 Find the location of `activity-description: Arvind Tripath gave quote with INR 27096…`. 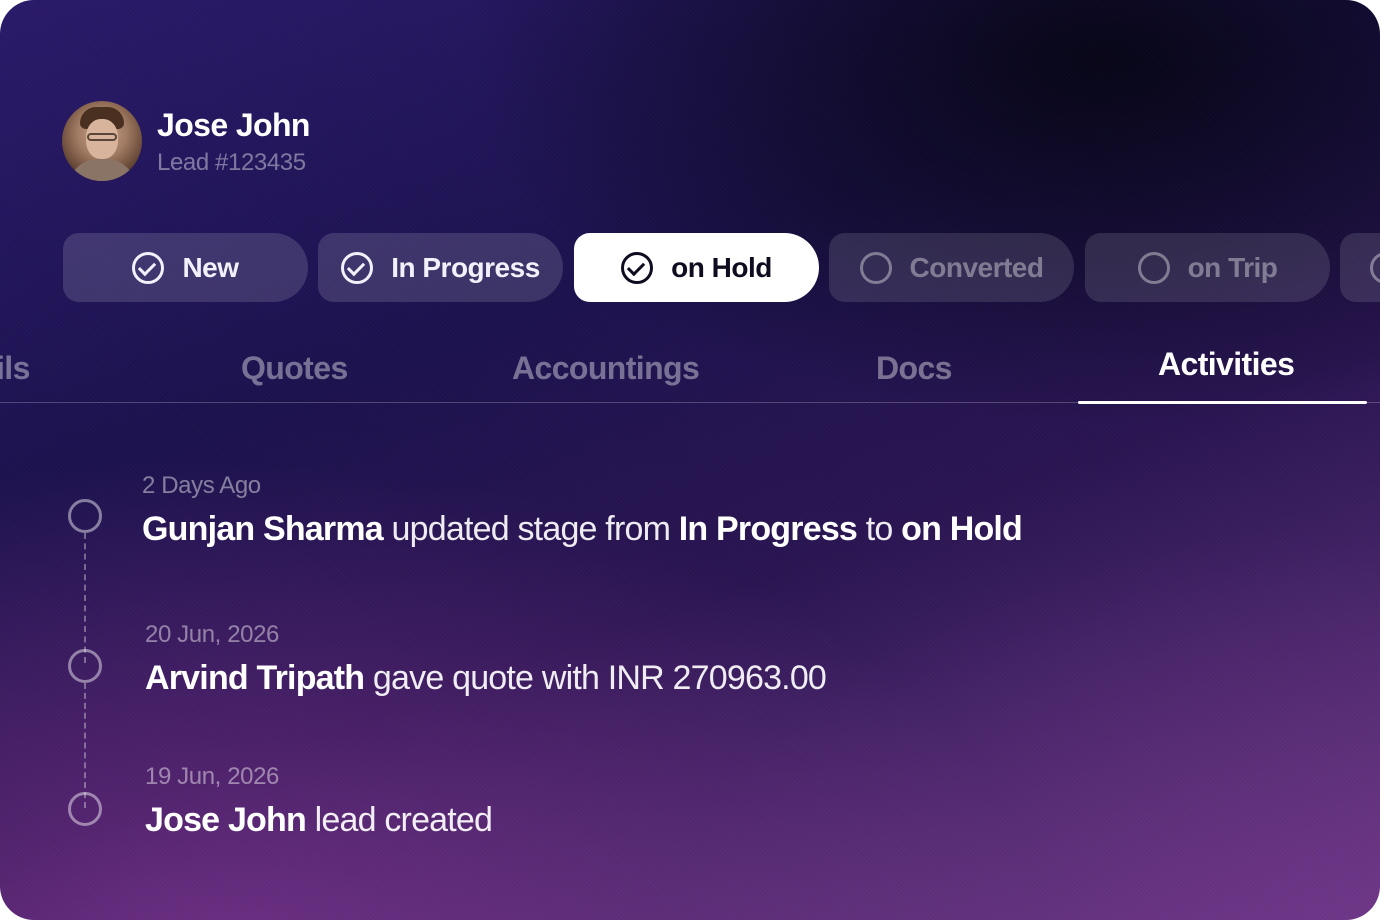

activity-description: Arvind Tripath gave quote with INR 27096… is located at coordinates (486, 678).